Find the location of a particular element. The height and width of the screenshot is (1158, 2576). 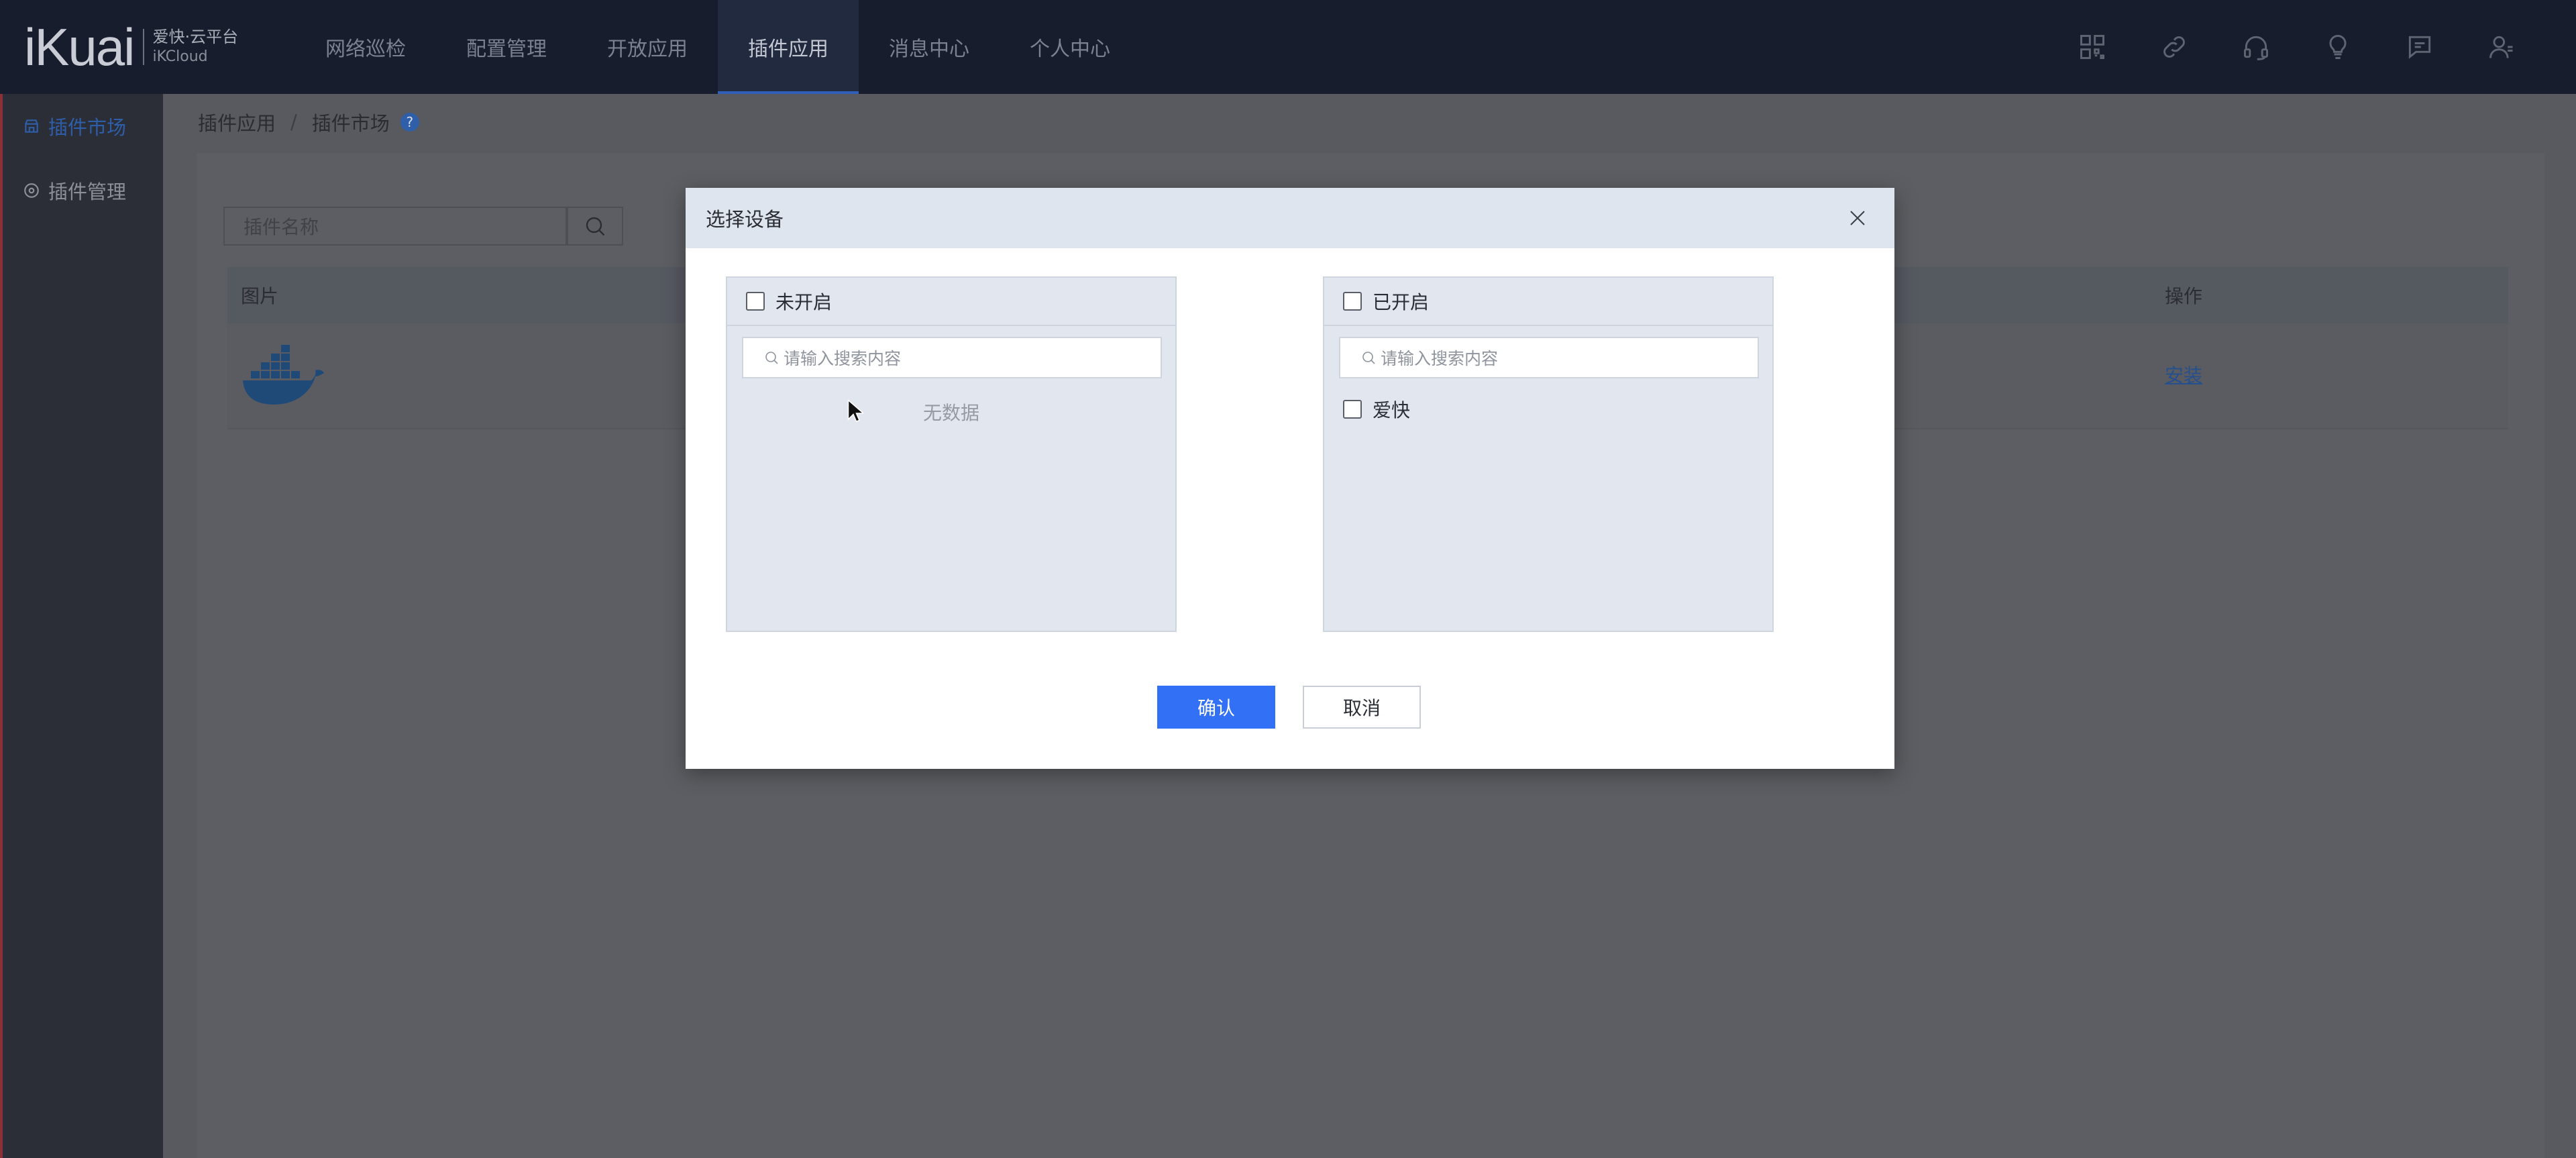

message-icon is located at coordinates (2420, 47).